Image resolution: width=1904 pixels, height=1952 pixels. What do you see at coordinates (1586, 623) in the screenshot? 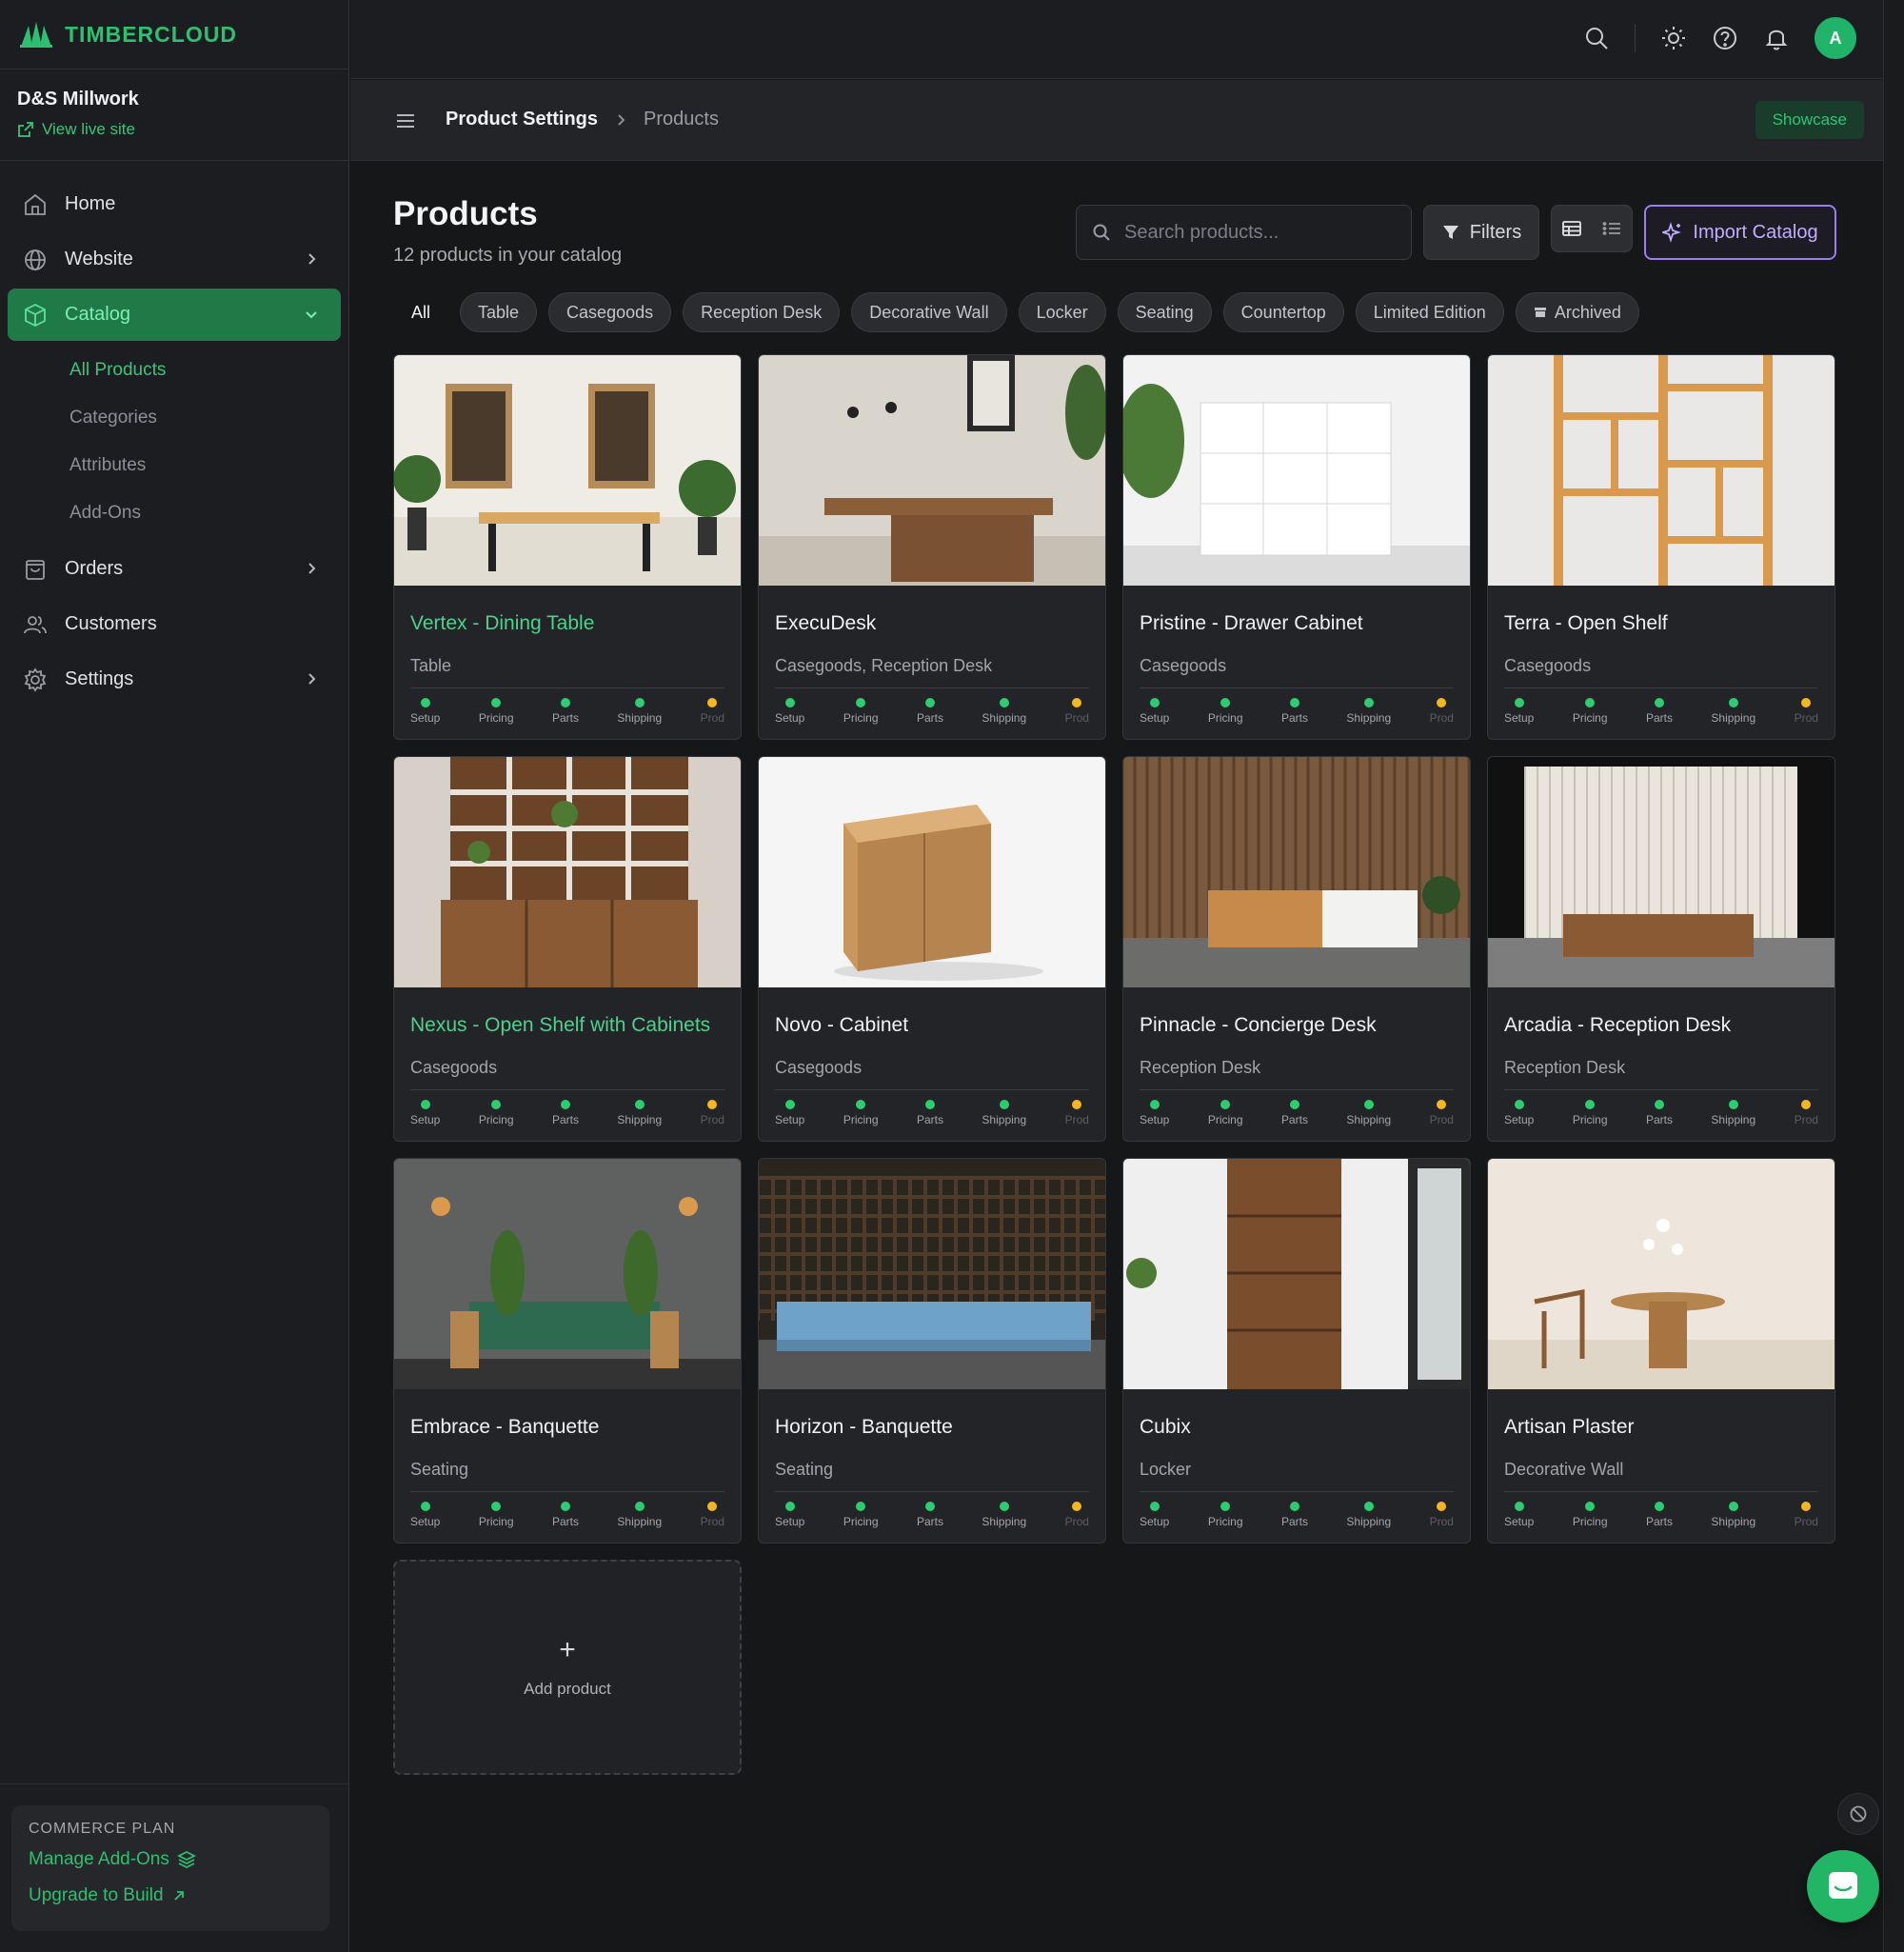
I see `product-title: Terra - Open Shelf` at bounding box center [1586, 623].